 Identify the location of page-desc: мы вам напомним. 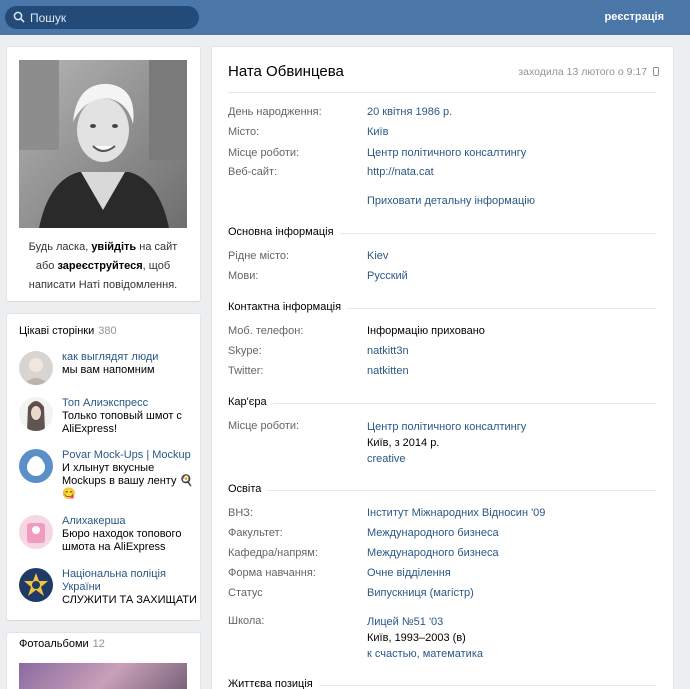
(108, 370).